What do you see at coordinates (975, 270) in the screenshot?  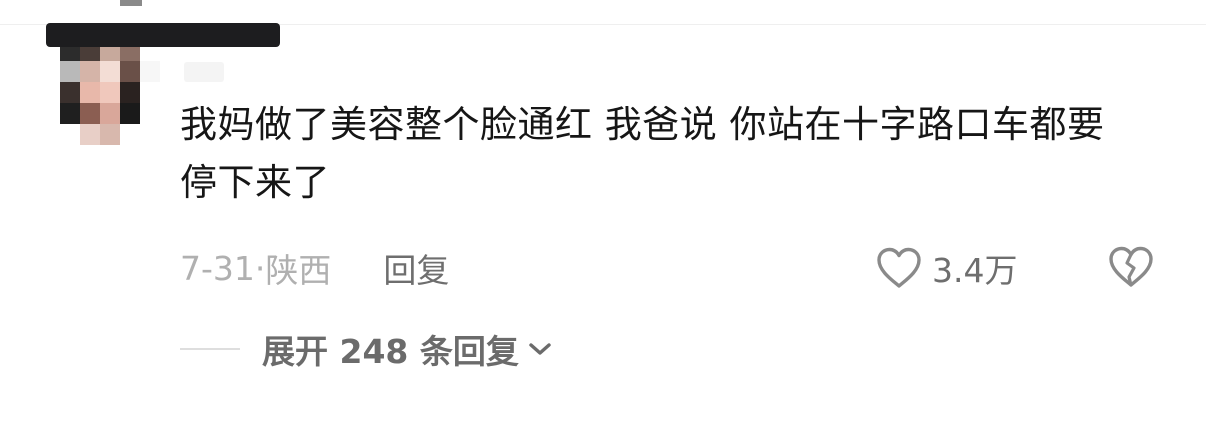 I see `like-count: 3.4万` at bounding box center [975, 270].